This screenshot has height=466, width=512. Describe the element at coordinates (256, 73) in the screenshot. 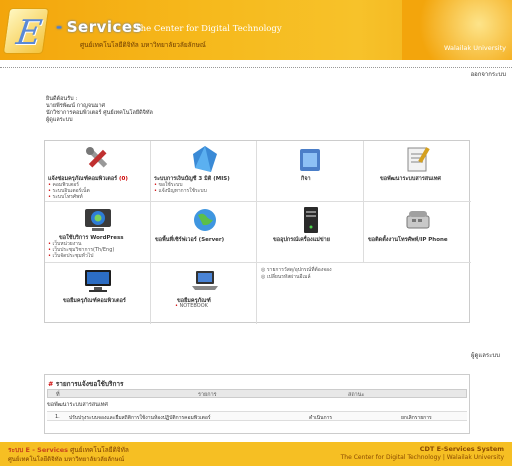

I see `logout-row: ออกจากระบบ` at that location.